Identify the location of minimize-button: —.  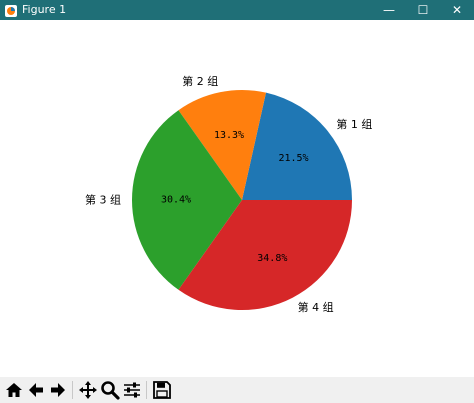
(389, 10).